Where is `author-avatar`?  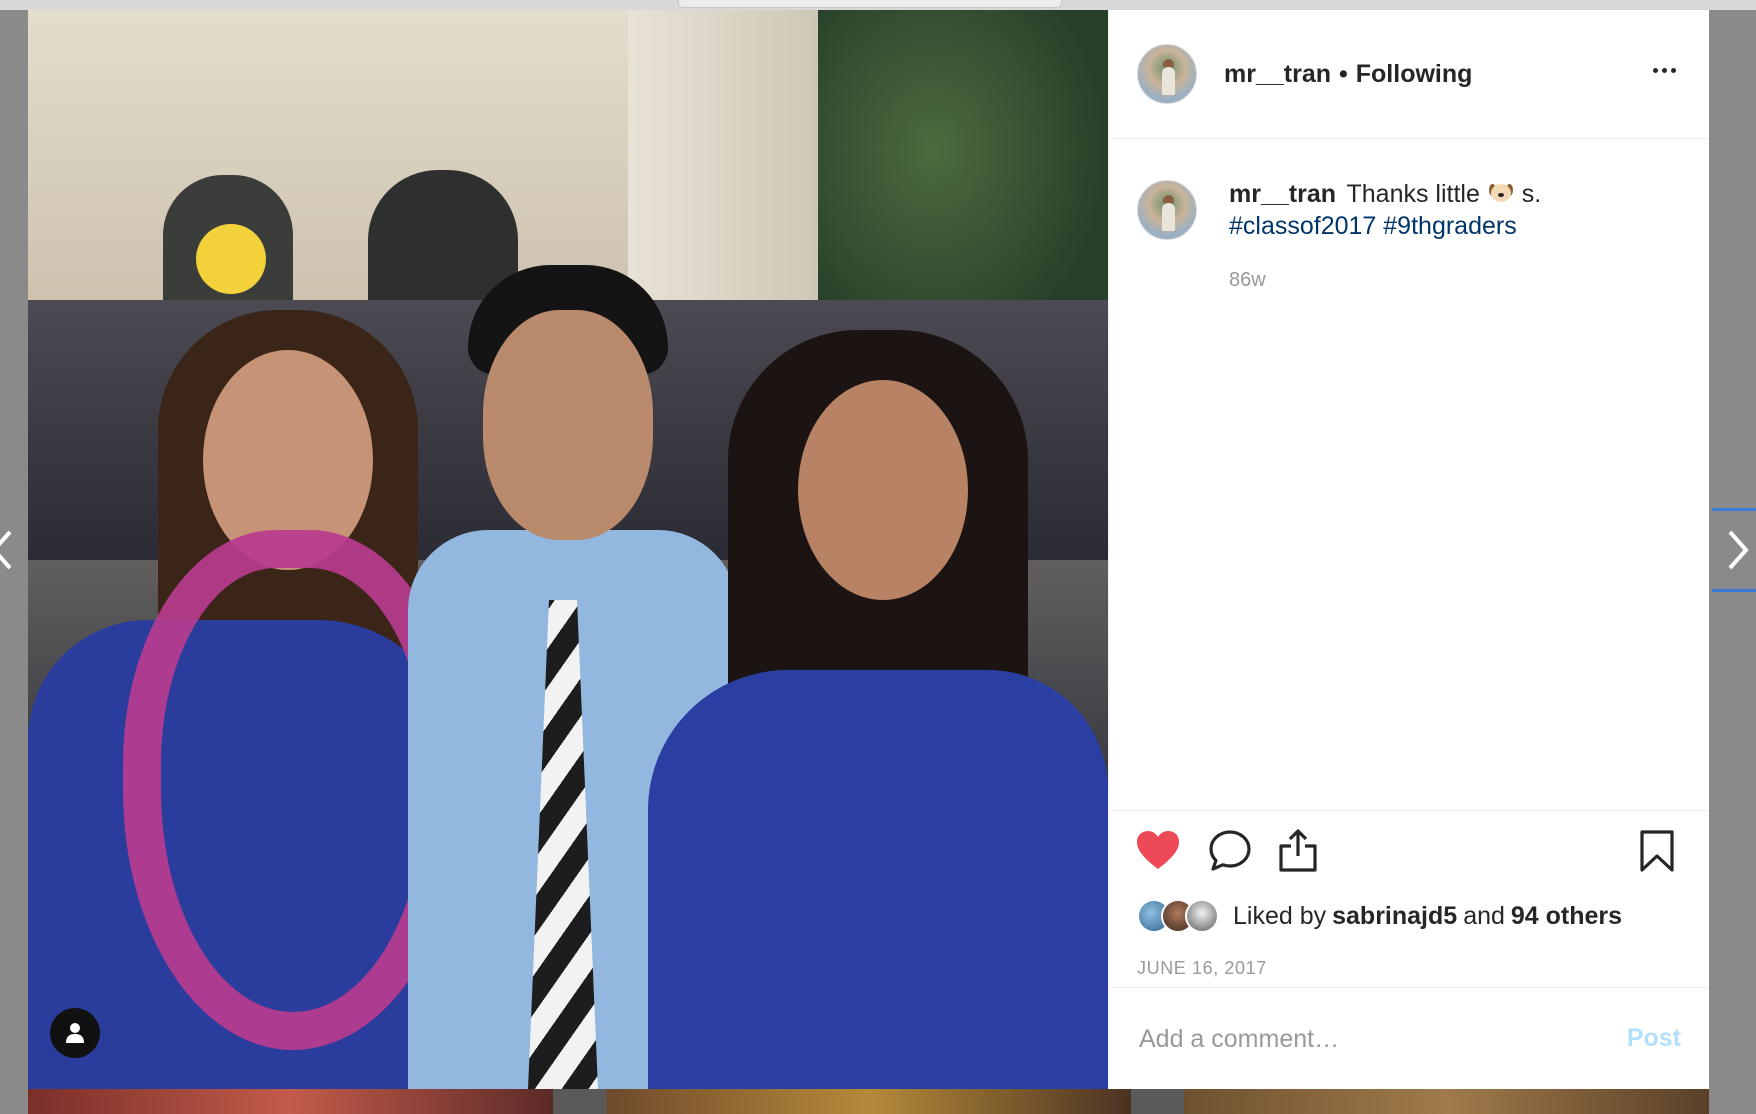 author-avatar is located at coordinates (1167, 74).